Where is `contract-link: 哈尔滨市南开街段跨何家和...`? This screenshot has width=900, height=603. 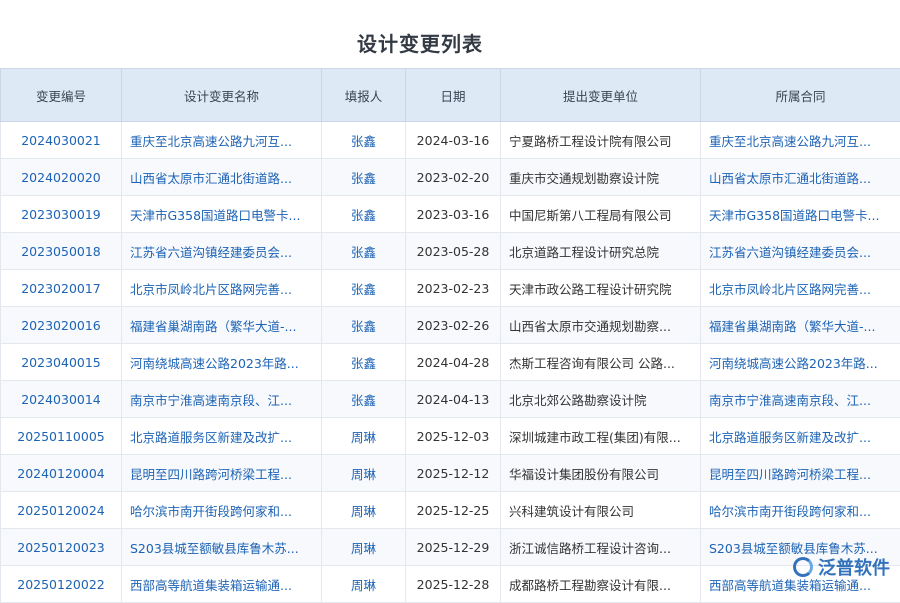 contract-link: 哈尔滨市南开街段跨何家和... is located at coordinates (790, 511).